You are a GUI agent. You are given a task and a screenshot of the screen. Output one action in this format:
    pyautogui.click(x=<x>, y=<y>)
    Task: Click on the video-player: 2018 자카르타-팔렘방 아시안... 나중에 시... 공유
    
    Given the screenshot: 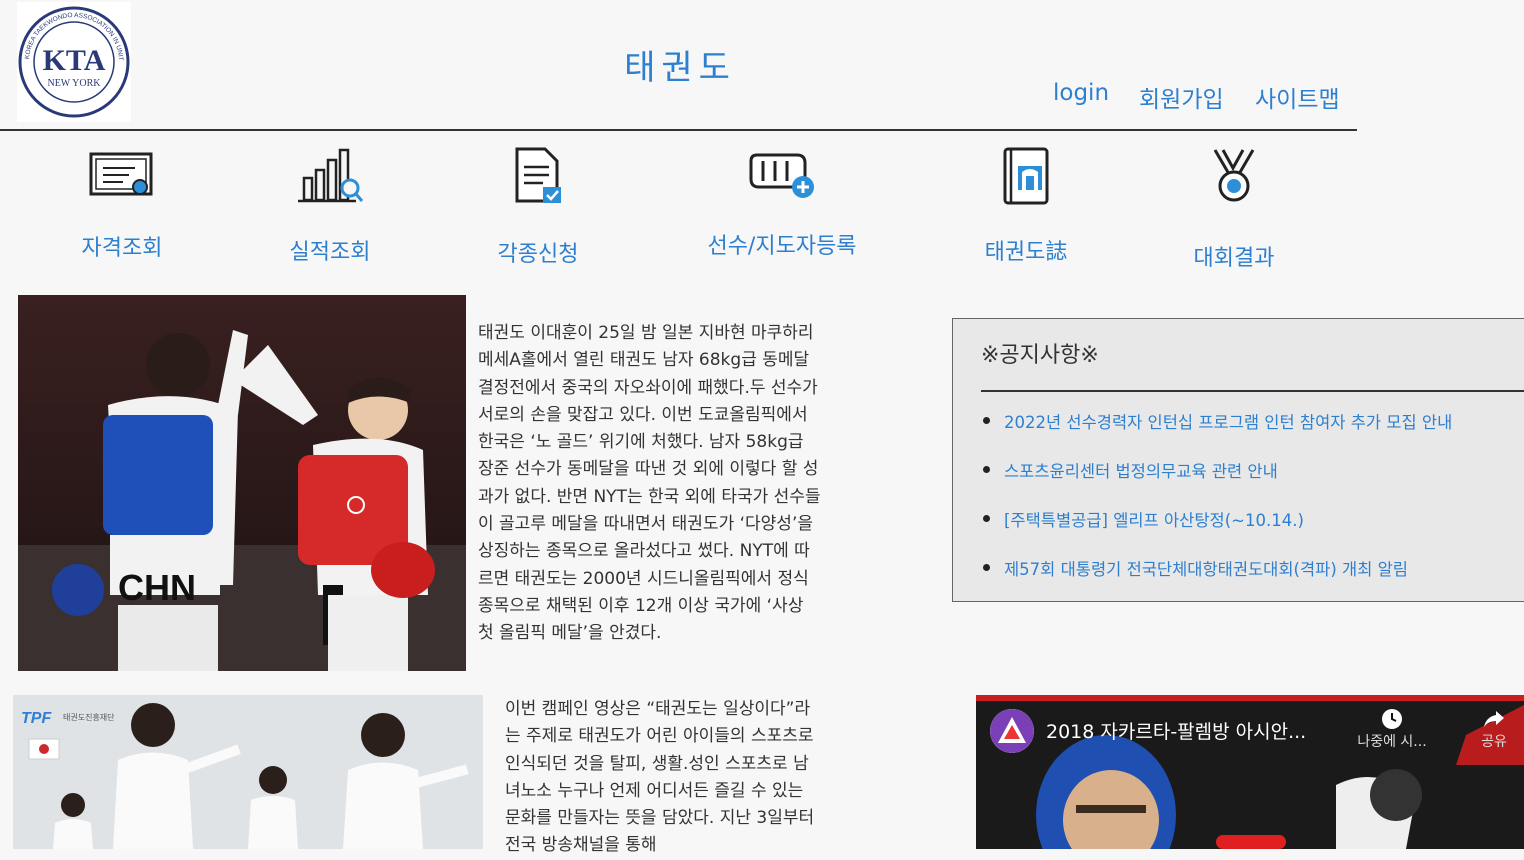 What is the action you would take?
    pyautogui.click(x=1250, y=772)
    